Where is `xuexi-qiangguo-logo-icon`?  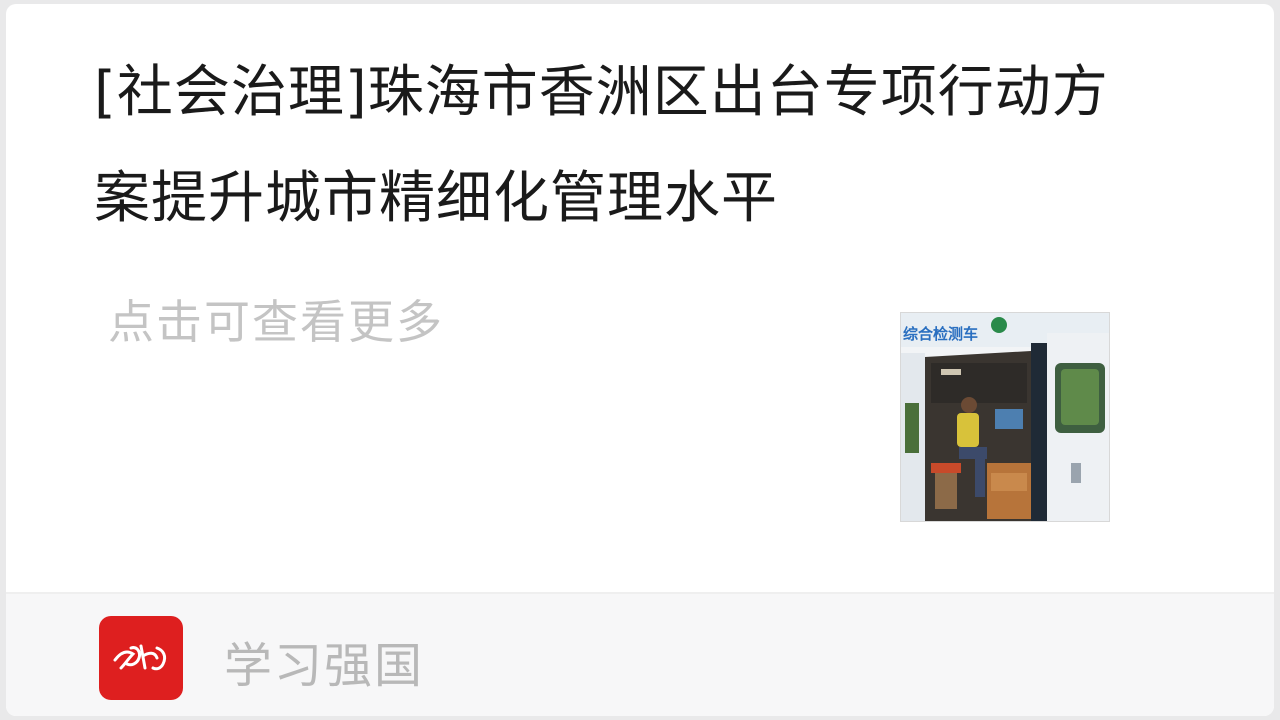 xuexi-qiangguo-logo-icon is located at coordinates (141, 658).